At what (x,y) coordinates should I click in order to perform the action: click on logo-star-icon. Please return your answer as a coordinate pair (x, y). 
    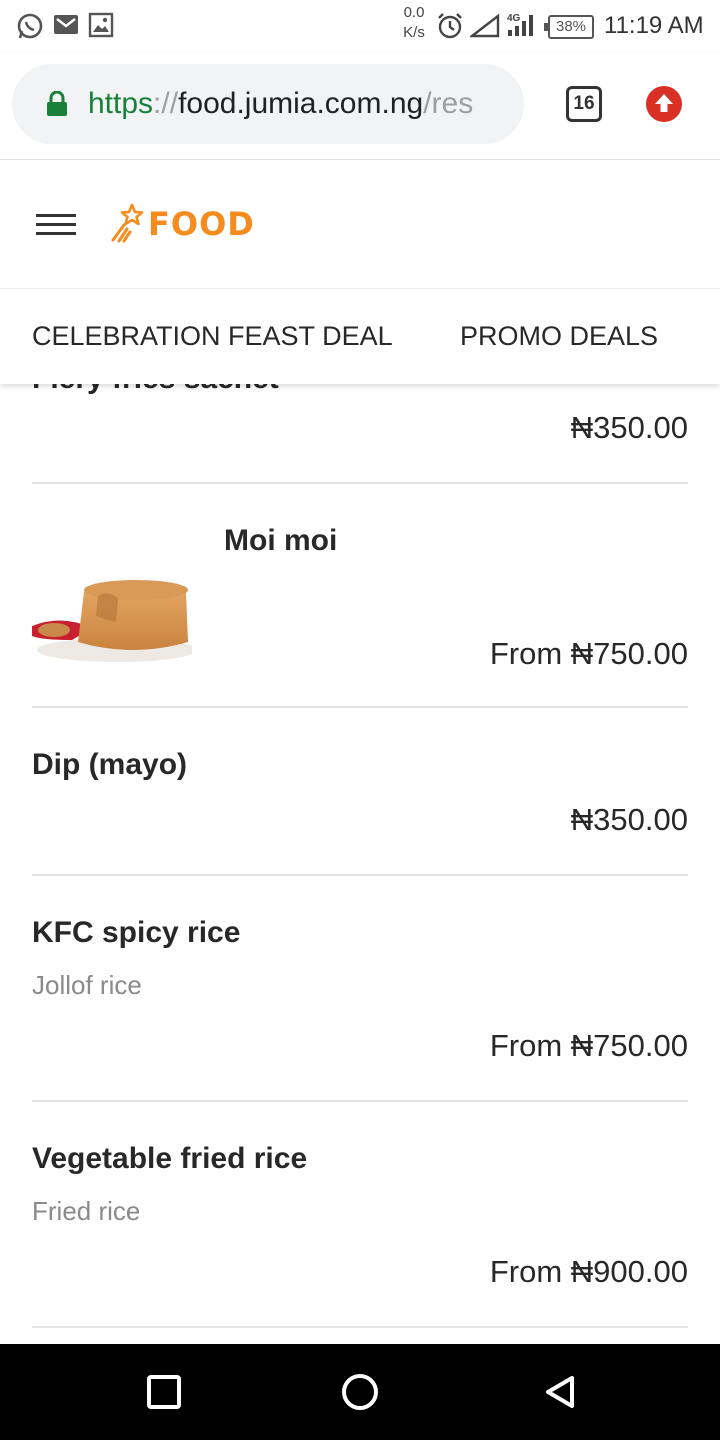
    Looking at the image, I should click on (127, 223).